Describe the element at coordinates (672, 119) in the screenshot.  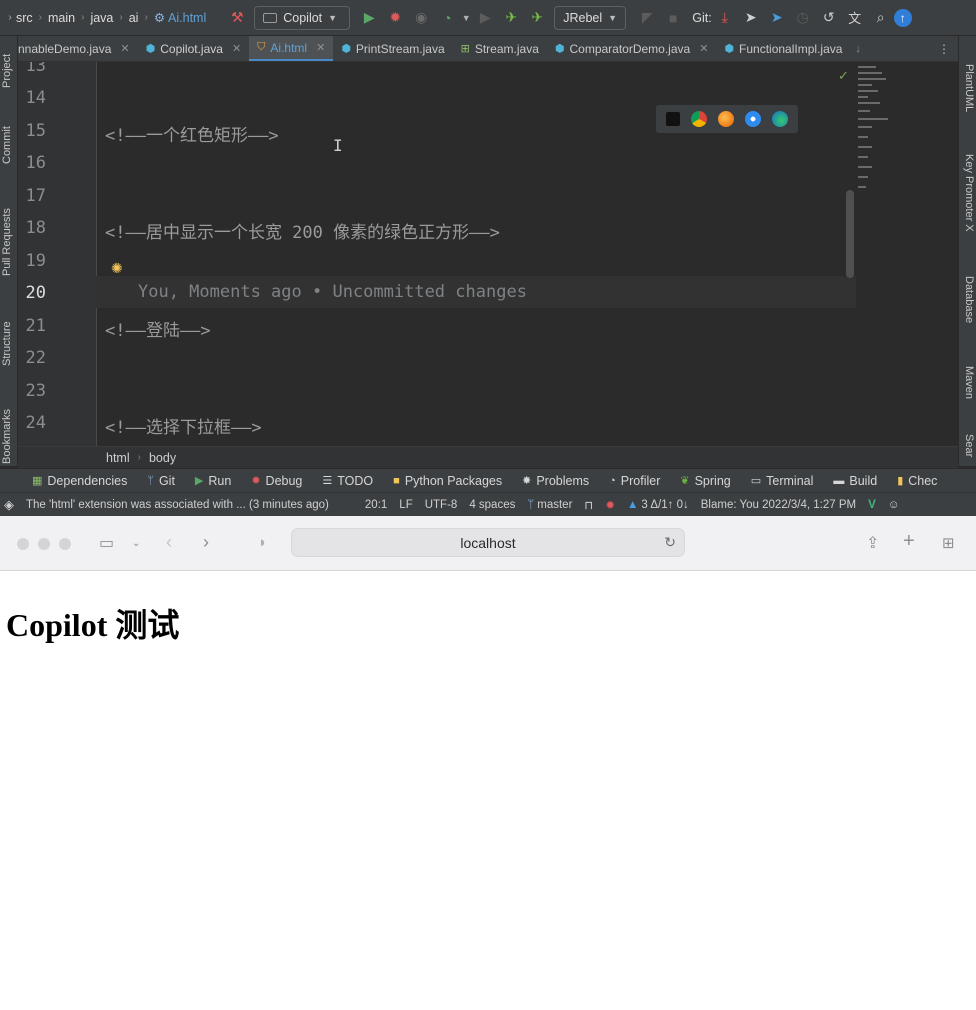
I see `intellij-icon` at that location.